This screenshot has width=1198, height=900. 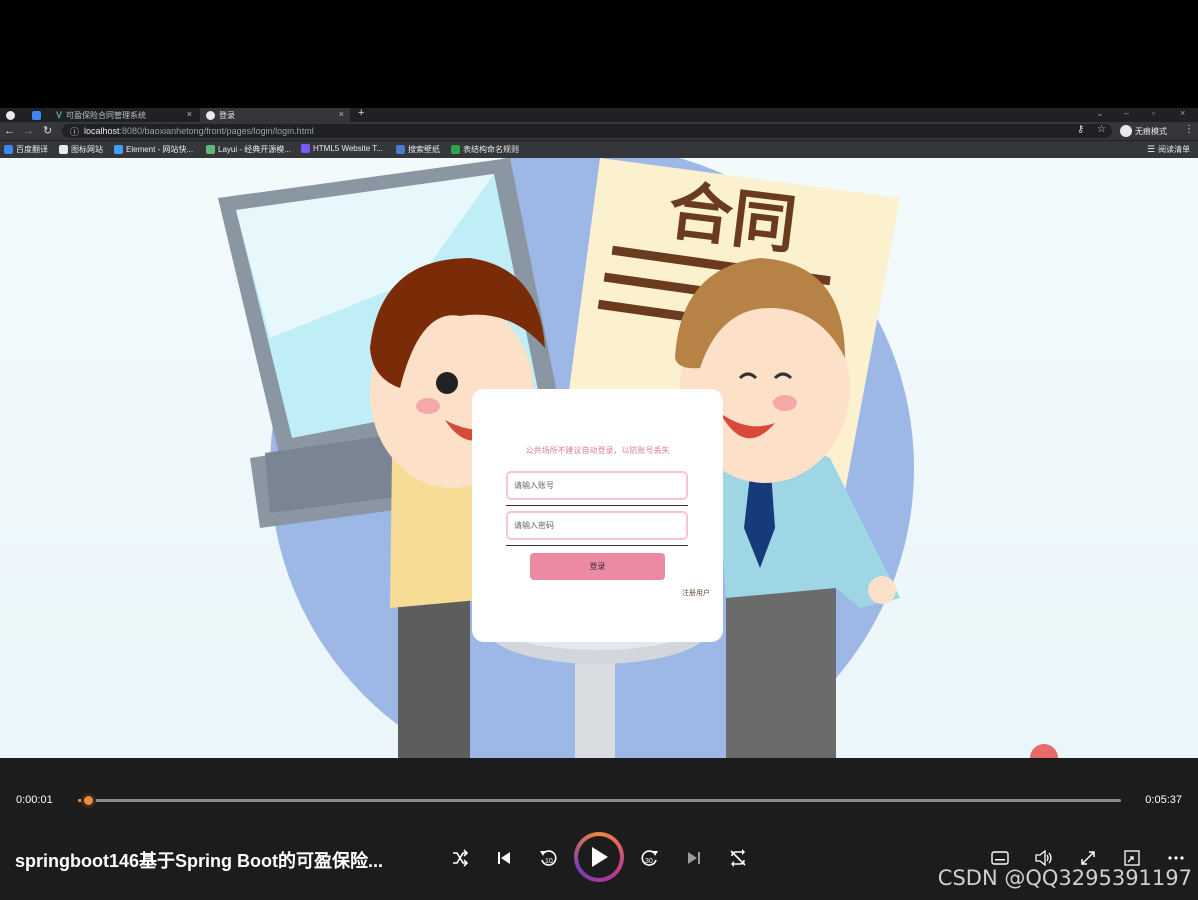 What do you see at coordinates (597, 505) in the screenshot?
I see `username-underline` at bounding box center [597, 505].